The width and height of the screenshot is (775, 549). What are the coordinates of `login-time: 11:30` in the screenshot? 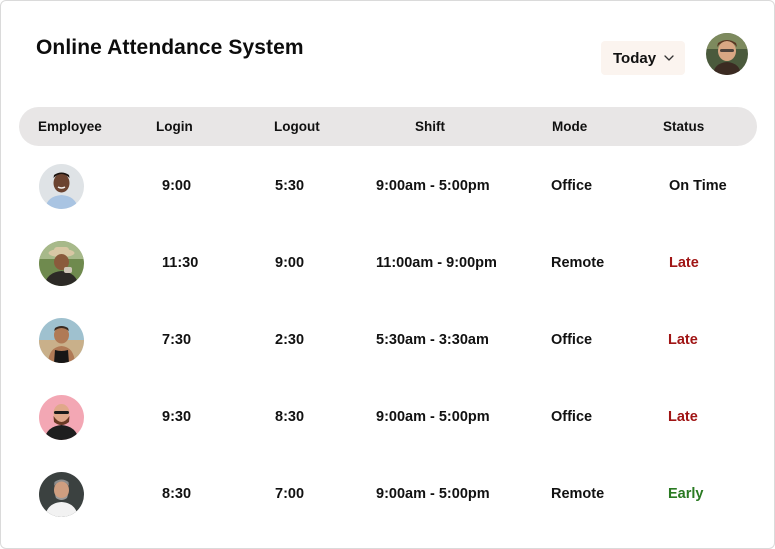 It's located at (180, 263).